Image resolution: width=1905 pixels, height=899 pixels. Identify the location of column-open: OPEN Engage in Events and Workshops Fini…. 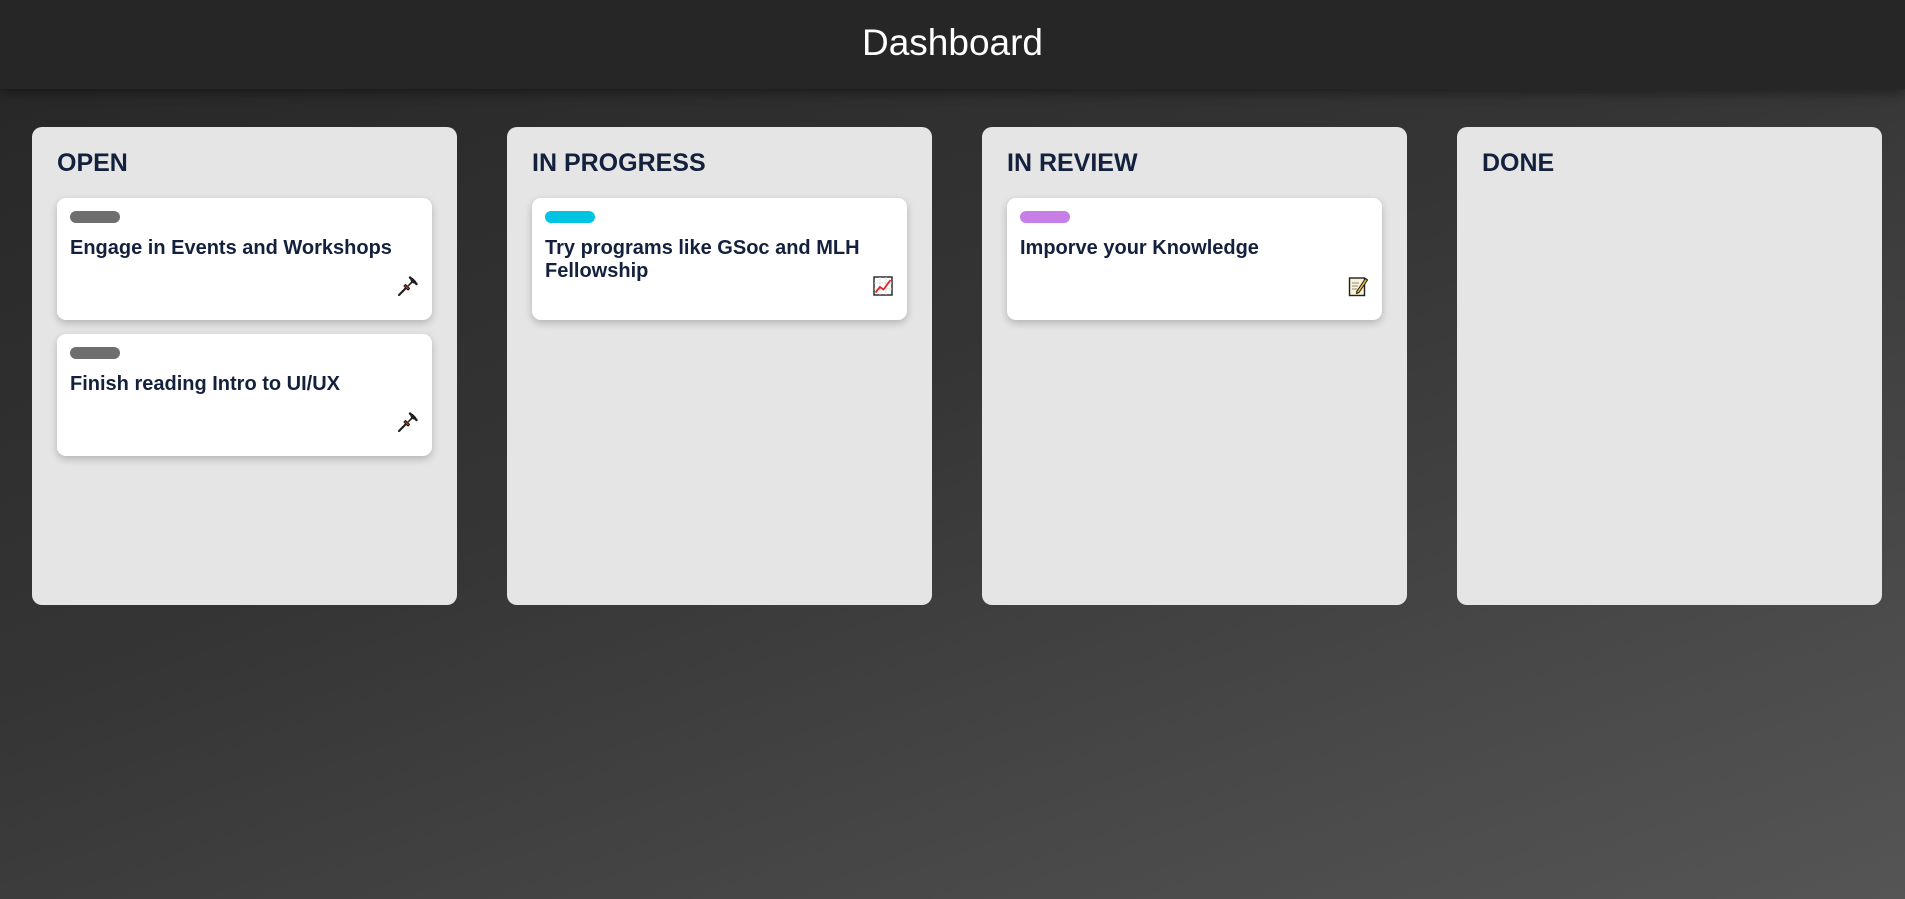
(244, 366).